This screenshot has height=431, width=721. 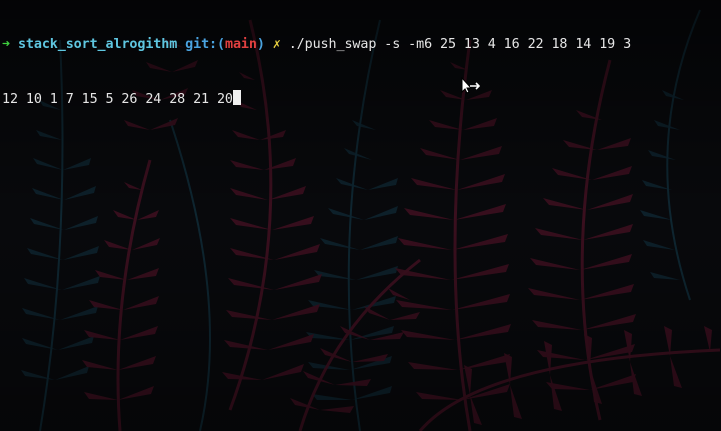 What do you see at coordinates (201, 44) in the screenshot?
I see `git-label: git:` at bounding box center [201, 44].